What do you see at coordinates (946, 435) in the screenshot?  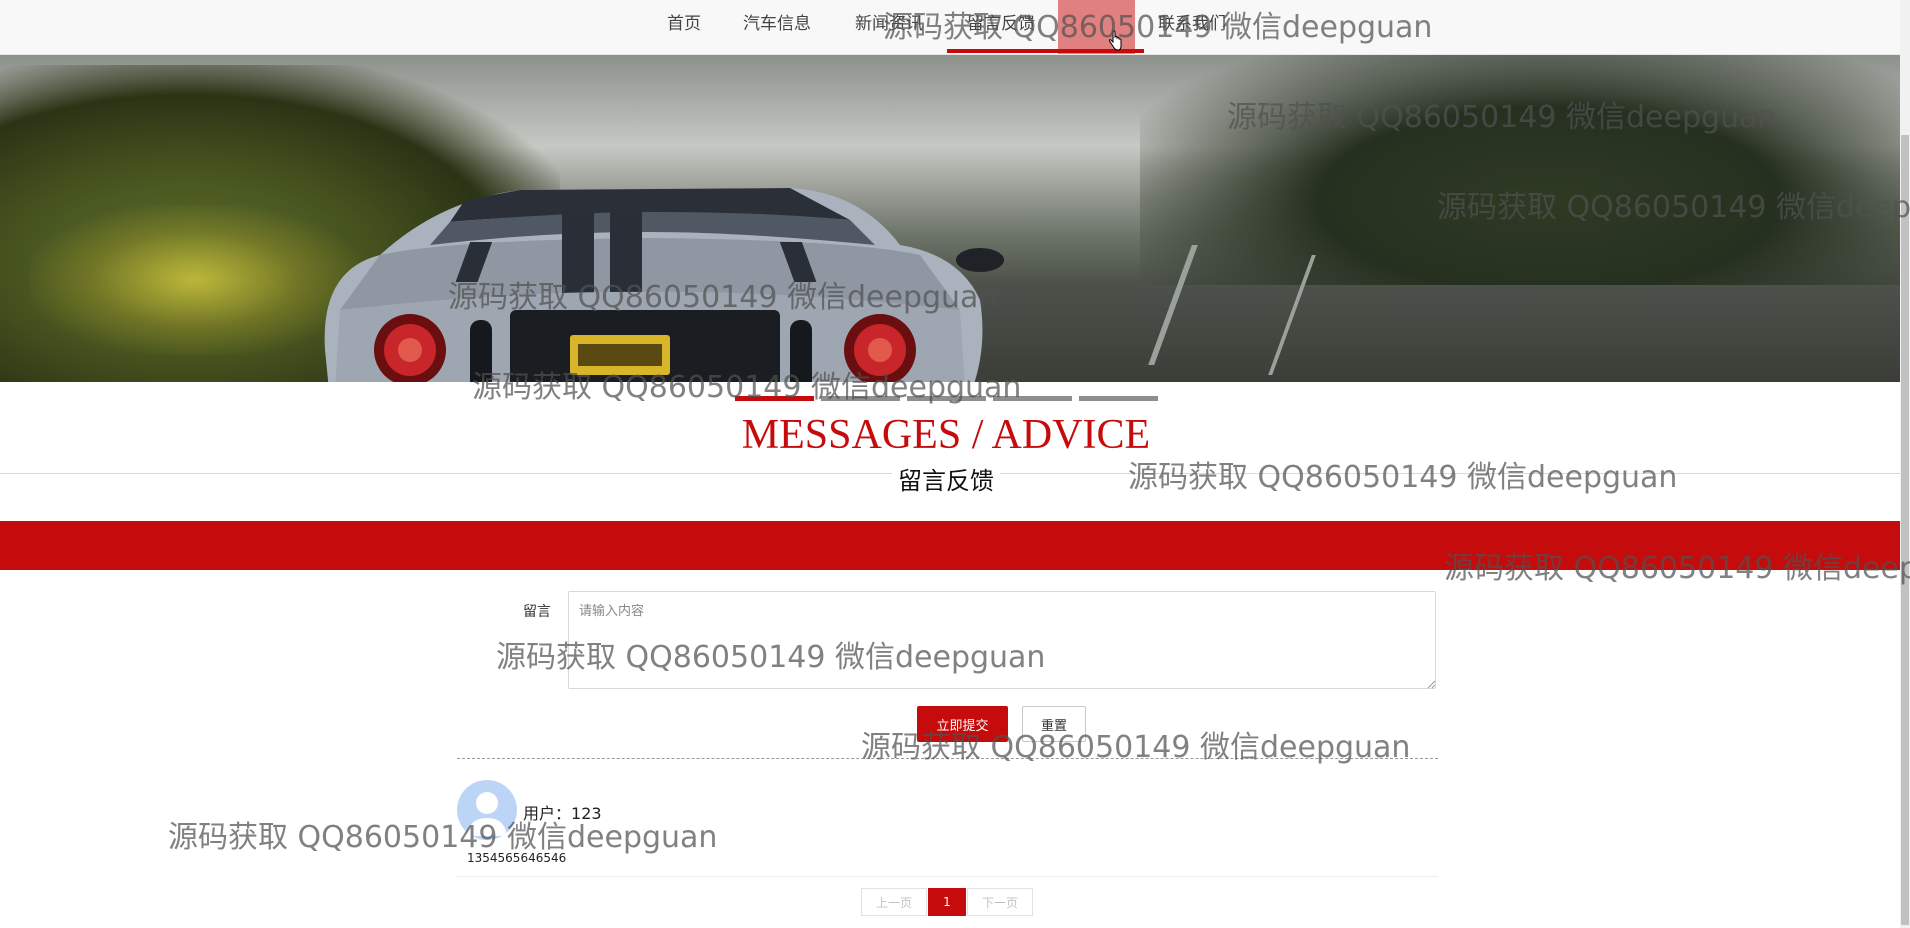 I see `section-title-en: MESSAGES / ADVICE` at bounding box center [946, 435].